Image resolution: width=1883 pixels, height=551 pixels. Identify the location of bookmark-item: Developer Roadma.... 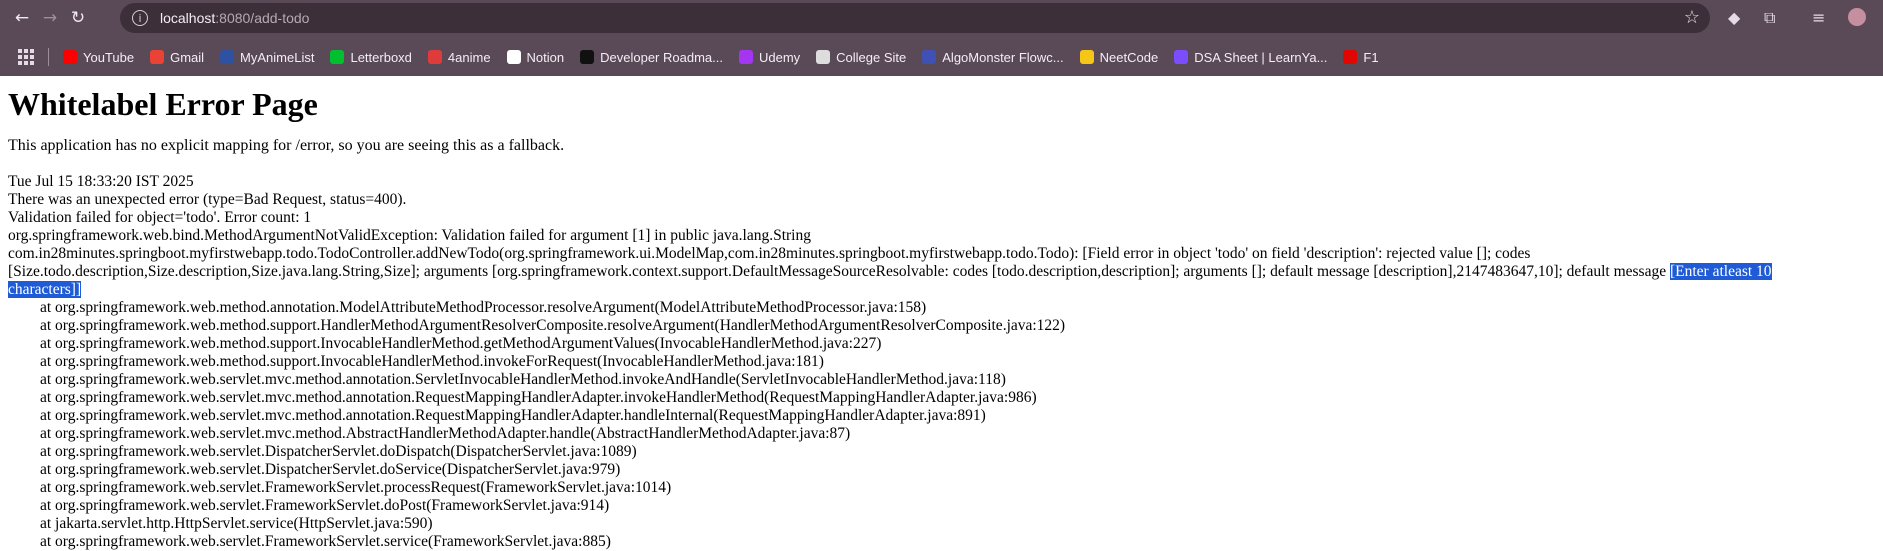
(651, 57).